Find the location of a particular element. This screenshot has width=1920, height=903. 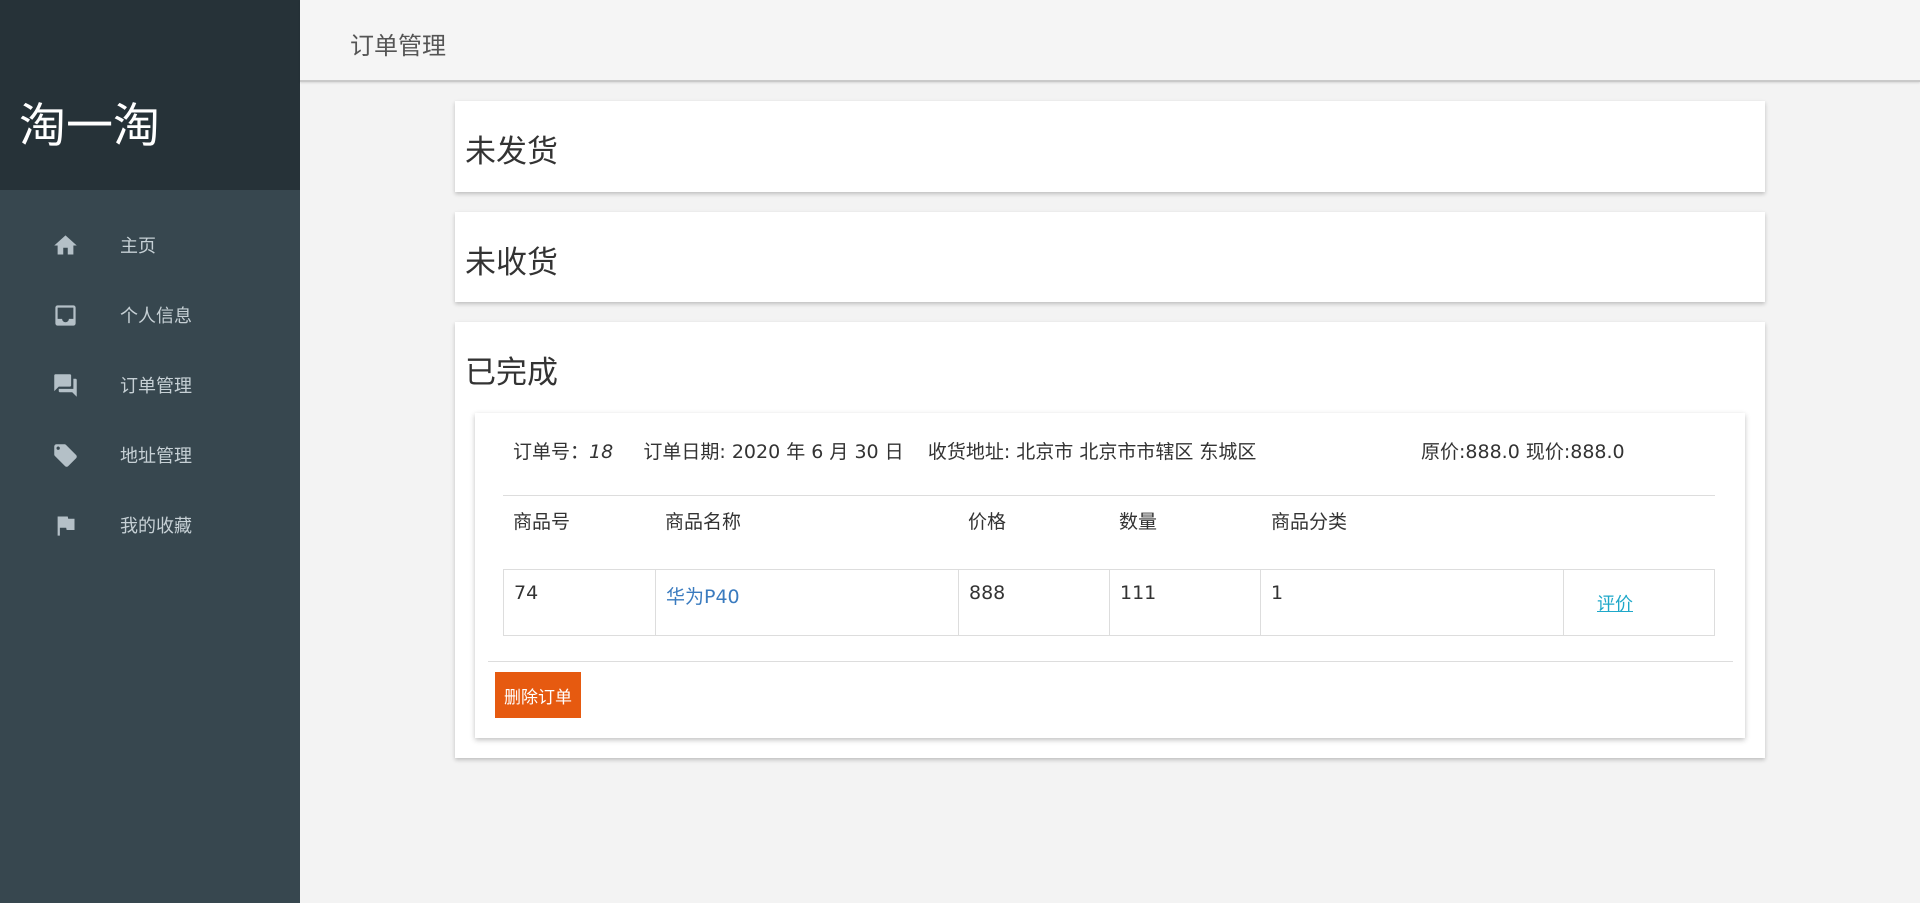

column-header: 商品分类 is located at coordinates (1309, 522).